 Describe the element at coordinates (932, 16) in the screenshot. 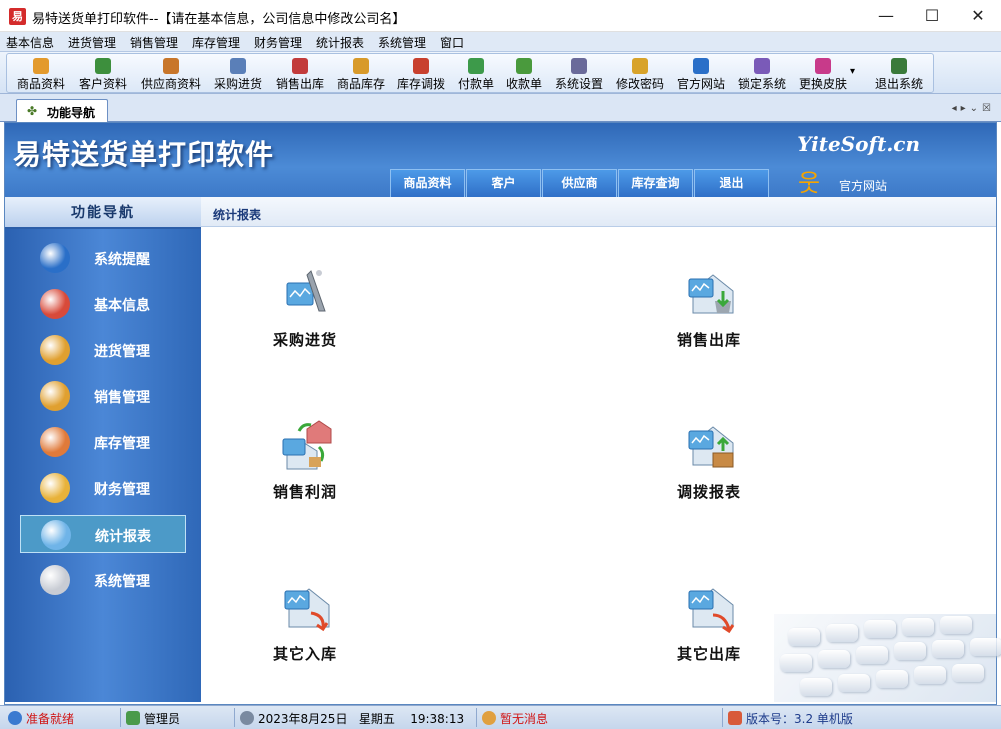

I see `maximize-button: ☐` at that location.